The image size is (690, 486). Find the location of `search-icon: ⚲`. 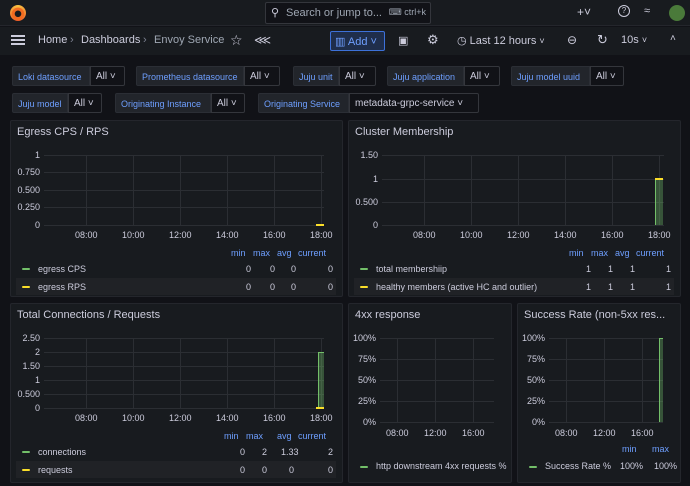

search-icon: ⚲ is located at coordinates (275, 13).